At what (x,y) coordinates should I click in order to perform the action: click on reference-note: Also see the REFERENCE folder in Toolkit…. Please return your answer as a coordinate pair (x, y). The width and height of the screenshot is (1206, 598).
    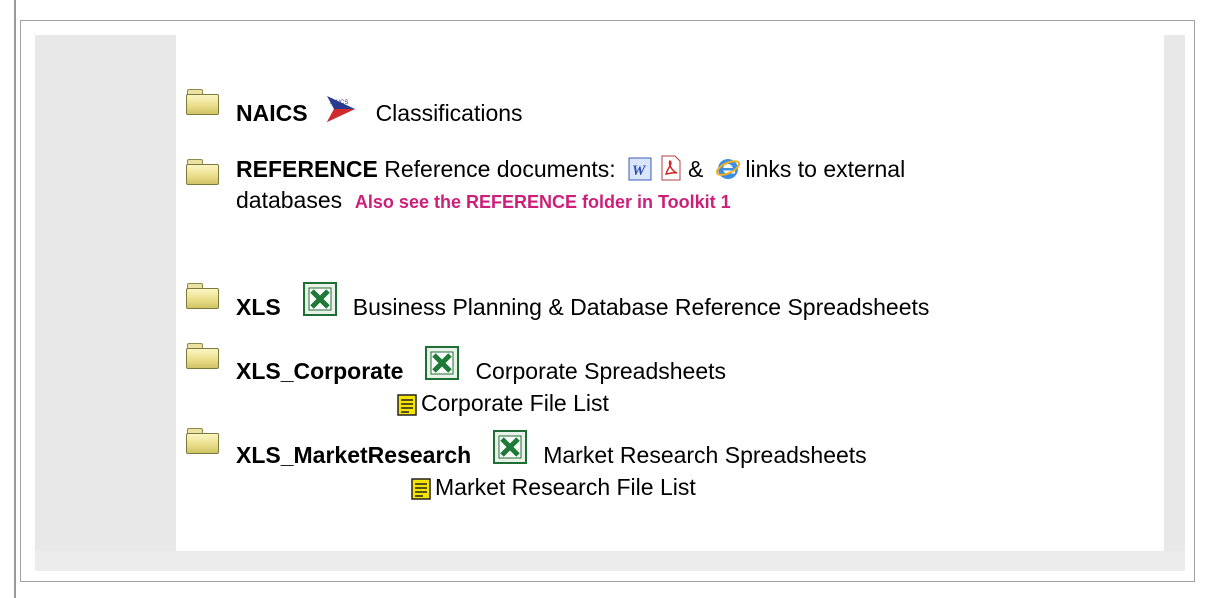
    Looking at the image, I should click on (543, 202).